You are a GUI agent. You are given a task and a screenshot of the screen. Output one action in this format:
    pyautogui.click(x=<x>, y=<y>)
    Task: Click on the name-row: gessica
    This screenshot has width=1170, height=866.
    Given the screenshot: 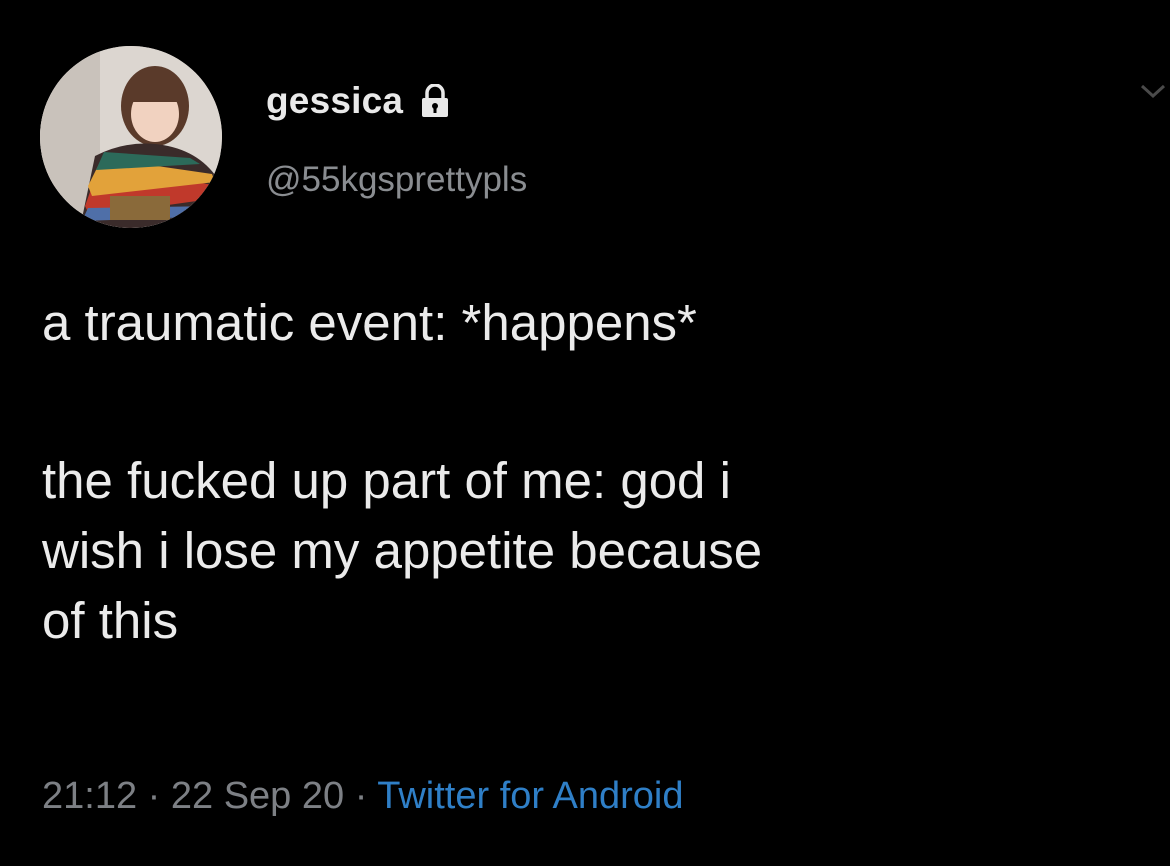 What is the action you would take?
    pyautogui.click(x=358, y=101)
    